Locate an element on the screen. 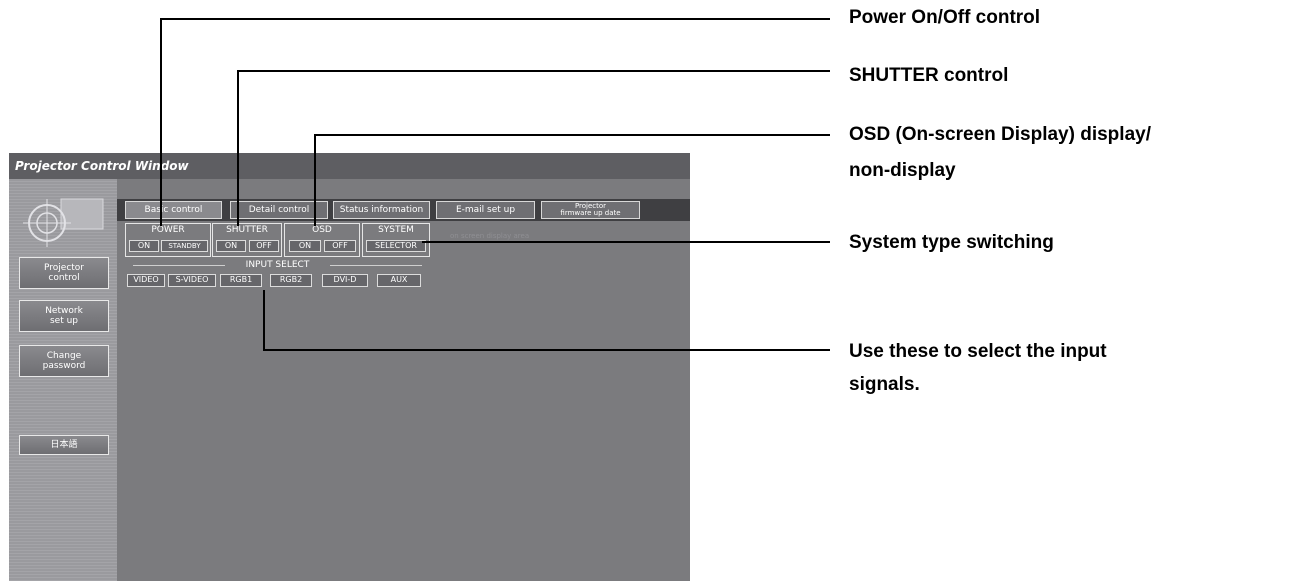 The height and width of the screenshot is (581, 1298). shutter-leader-horizontal is located at coordinates (533, 71).